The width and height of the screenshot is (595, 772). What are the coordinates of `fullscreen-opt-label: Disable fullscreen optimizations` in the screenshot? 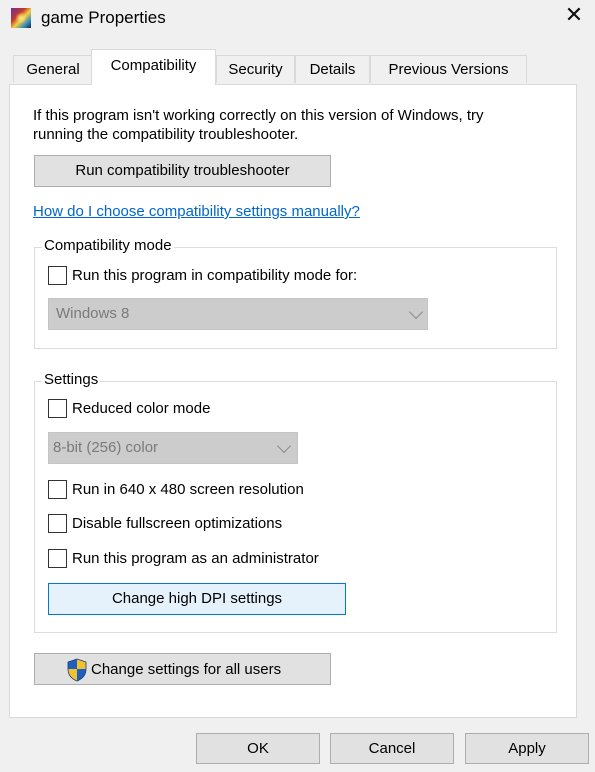 It's located at (177, 523).